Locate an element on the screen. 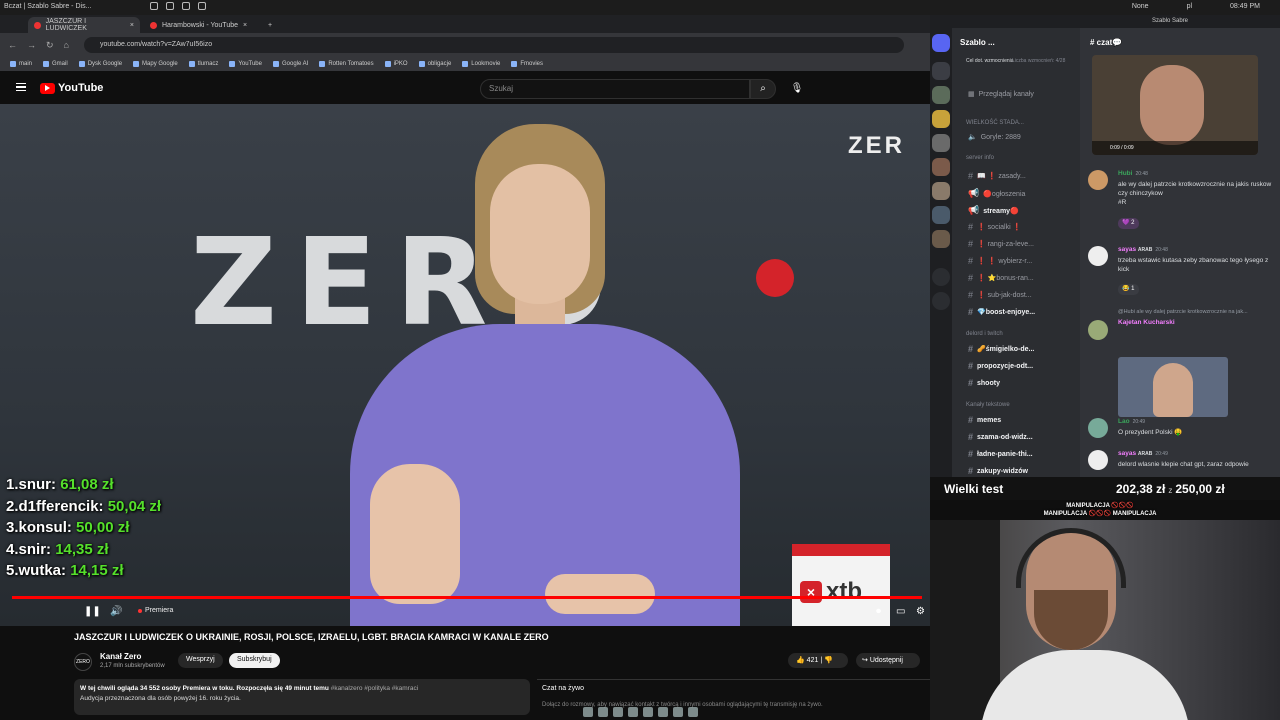 The width and height of the screenshot is (1280, 720). bookmark-google-ai: Google AI is located at coordinates (290, 64).